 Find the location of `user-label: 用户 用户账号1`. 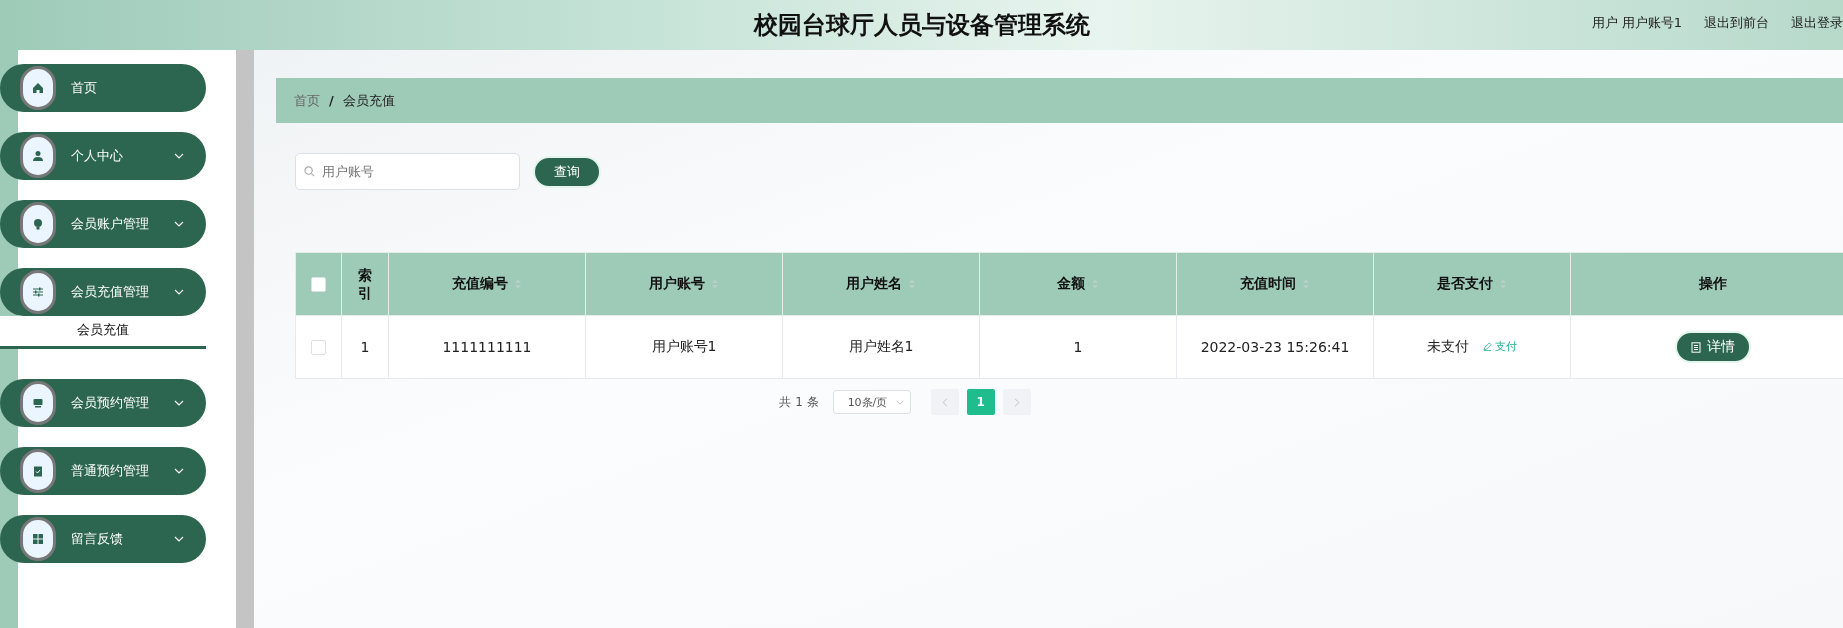

user-label: 用户 用户账号1 is located at coordinates (1636, 23).